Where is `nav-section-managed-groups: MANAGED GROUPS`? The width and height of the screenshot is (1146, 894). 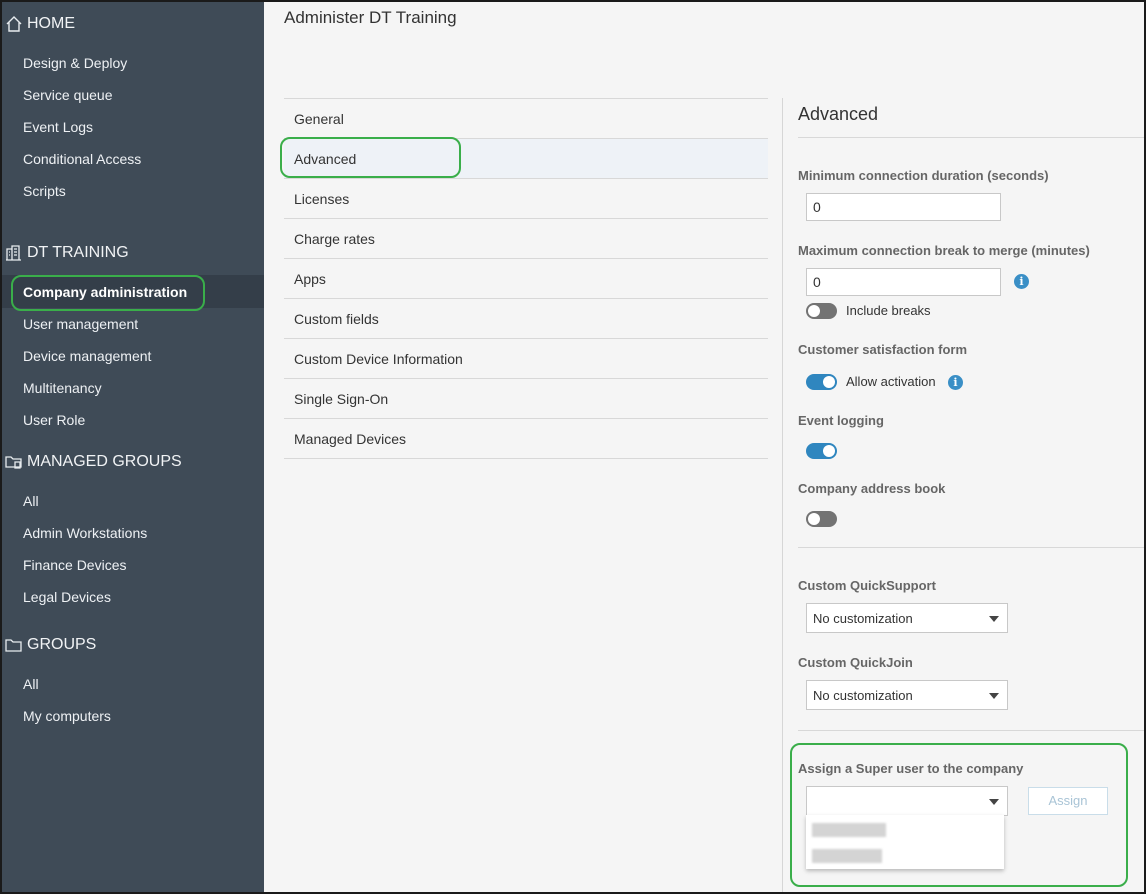 nav-section-managed-groups: MANAGED GROUPS is located at coordinates (93, 462).